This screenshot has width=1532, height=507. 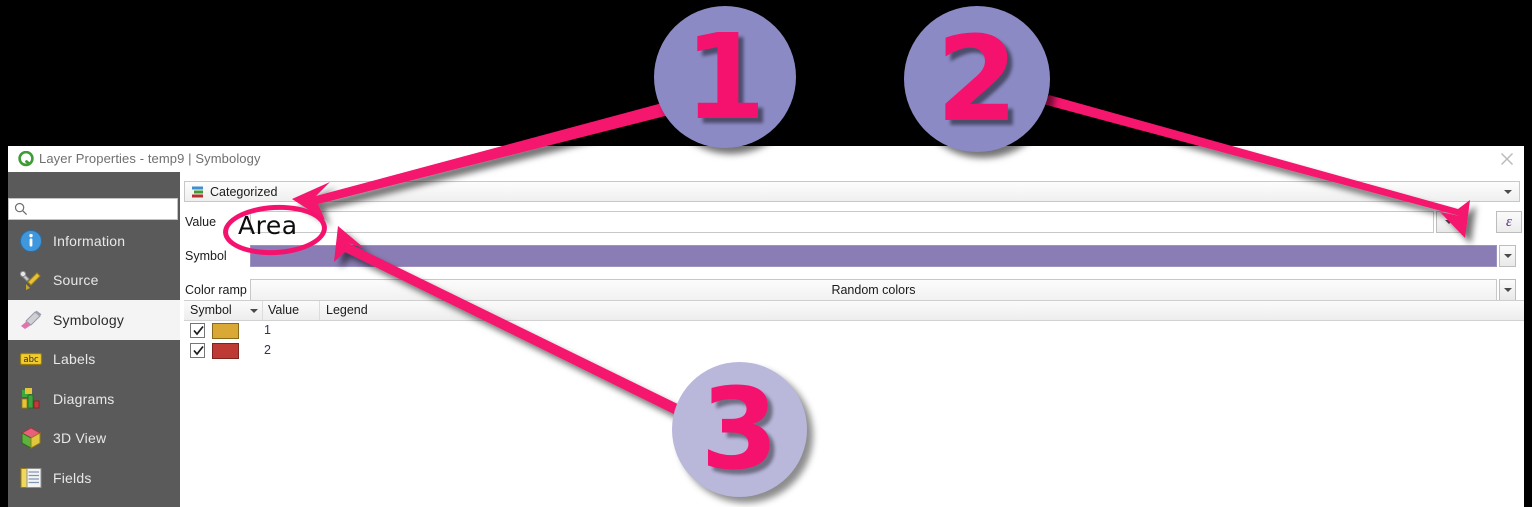 What do you see at coordinates (854, 311) in the screenshot?
I see `categories-table-header: Symbol Value Legend` at bounding box center [854, 311].